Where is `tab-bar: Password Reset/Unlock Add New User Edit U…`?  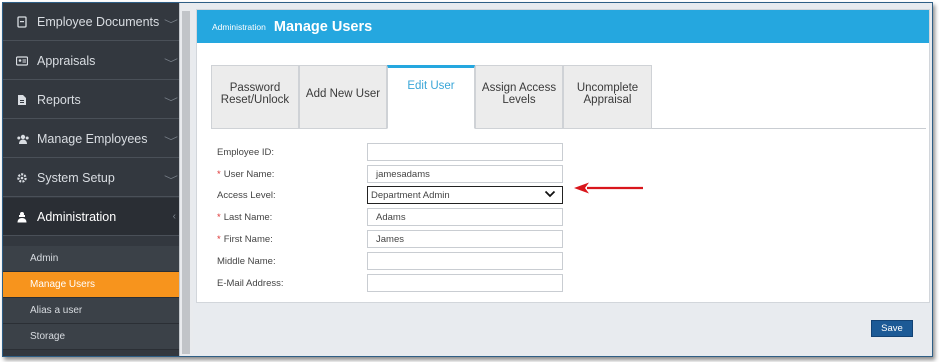
tab-bar: Password Reset/Unlock Add New User Edit U… is located at coordinates (568, 97).